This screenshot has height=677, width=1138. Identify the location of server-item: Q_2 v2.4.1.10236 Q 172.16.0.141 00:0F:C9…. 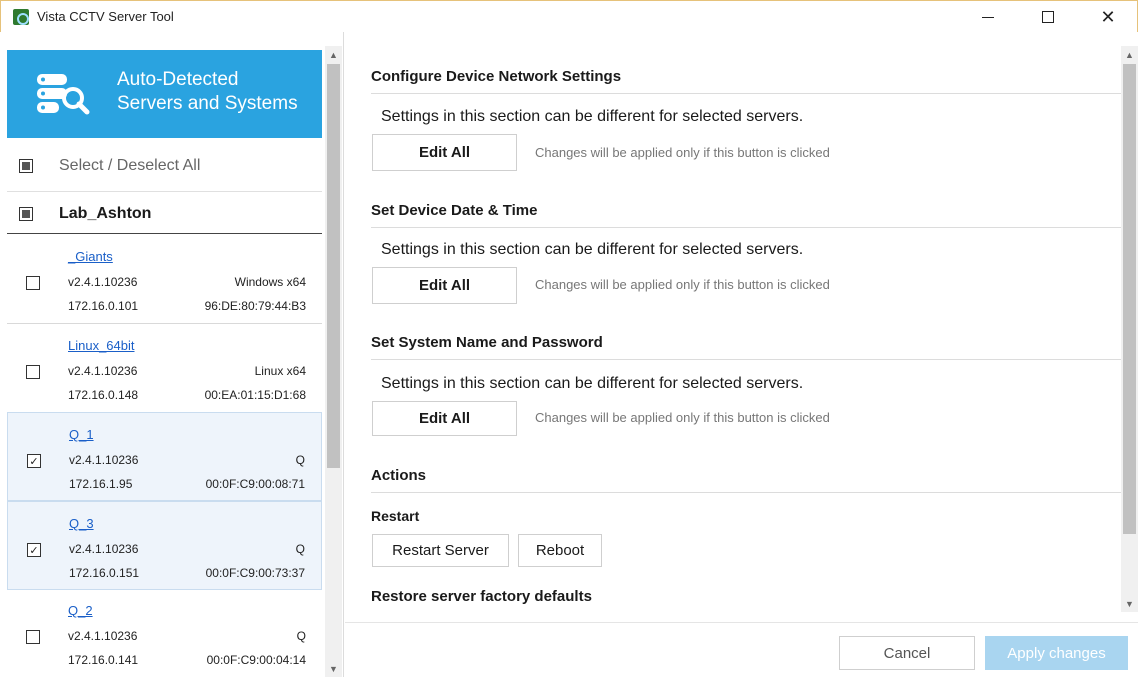
(164, 633).